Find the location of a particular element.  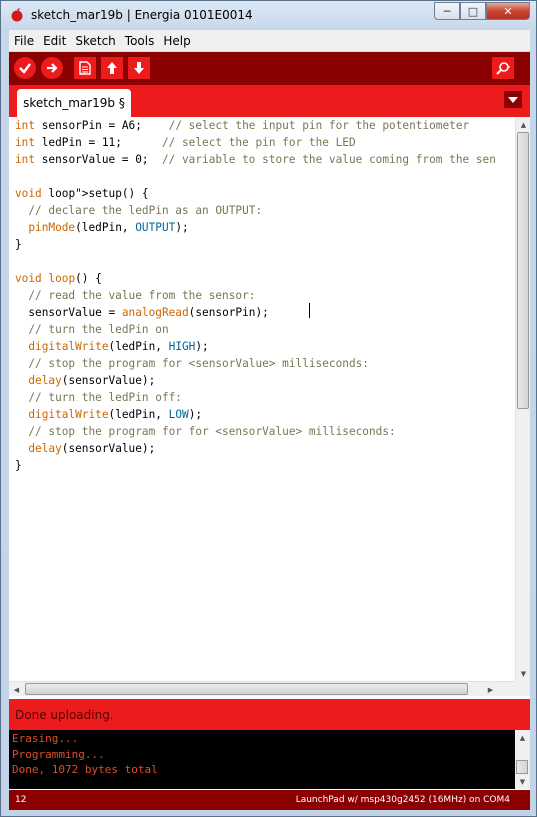

tab-bar: sketch_mar19b § is located at coordinates (269, 101).